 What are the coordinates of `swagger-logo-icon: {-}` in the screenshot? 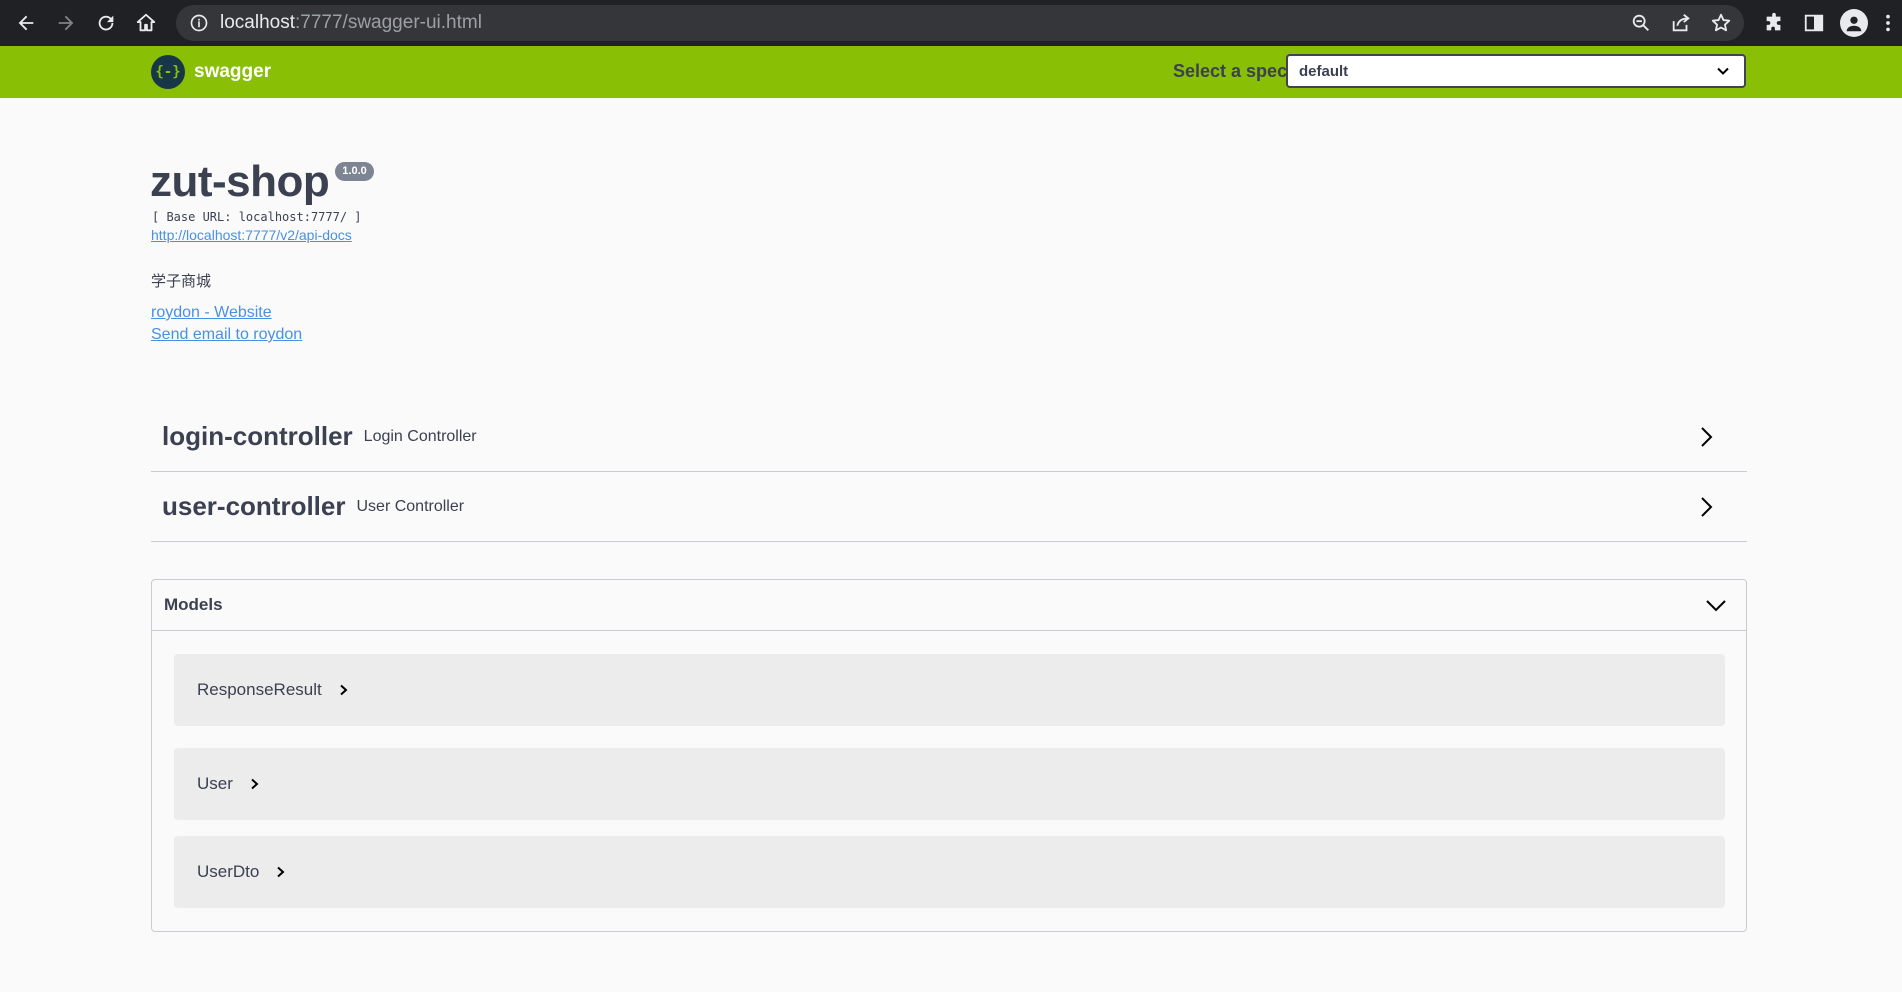 It's located at (168, 72).